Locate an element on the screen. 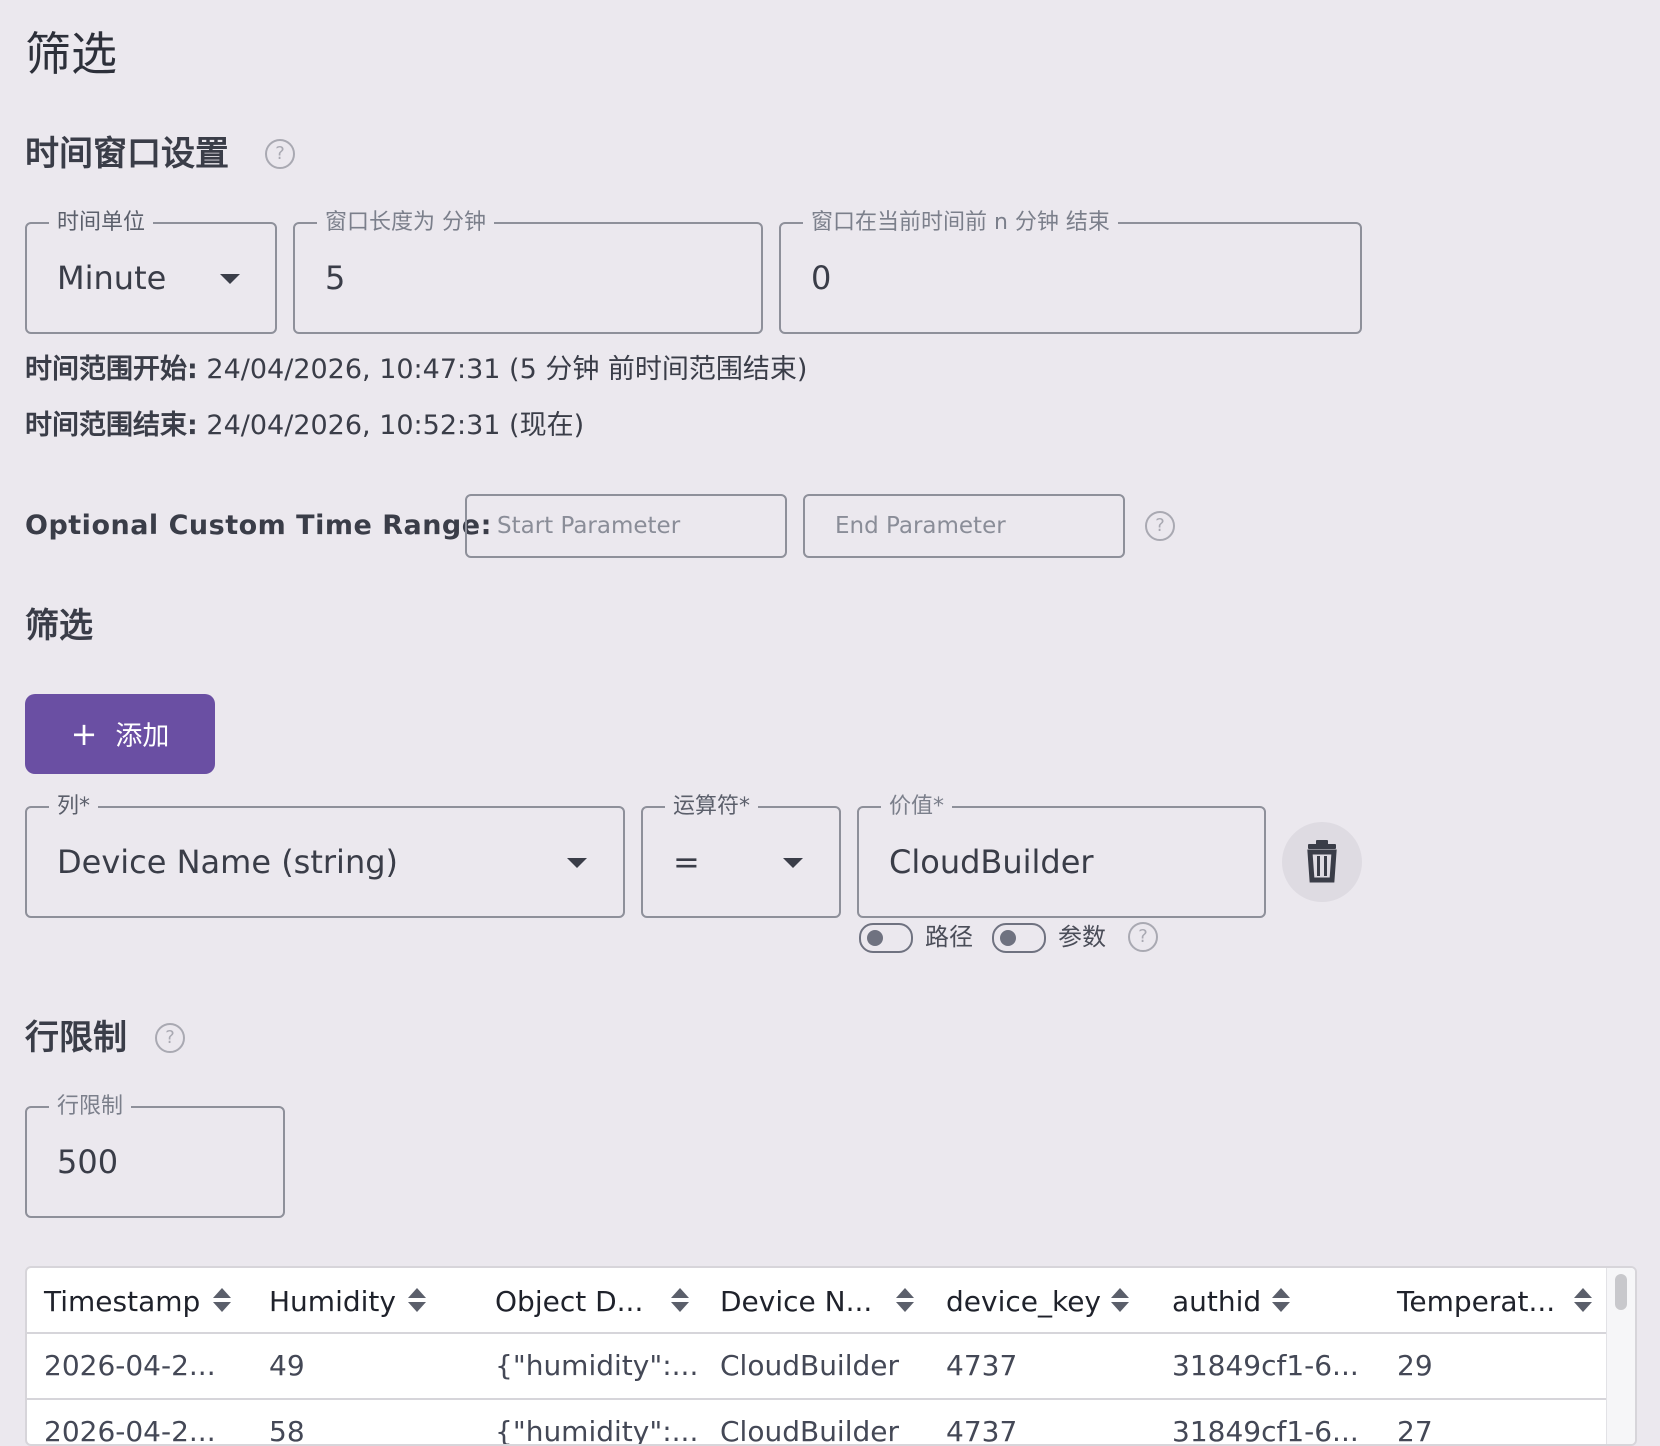 The image size is (1660, 1446). operator-label: 运算符* is located at coordinates (712, 807).